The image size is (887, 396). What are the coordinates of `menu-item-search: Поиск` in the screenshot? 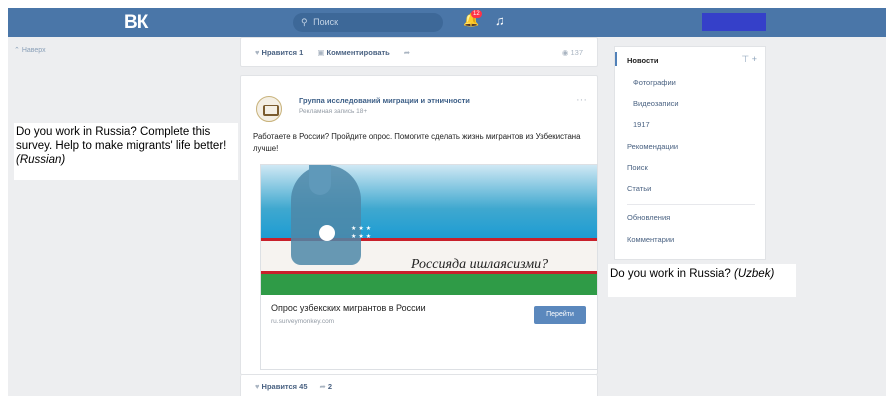 It's located at (637, 167).